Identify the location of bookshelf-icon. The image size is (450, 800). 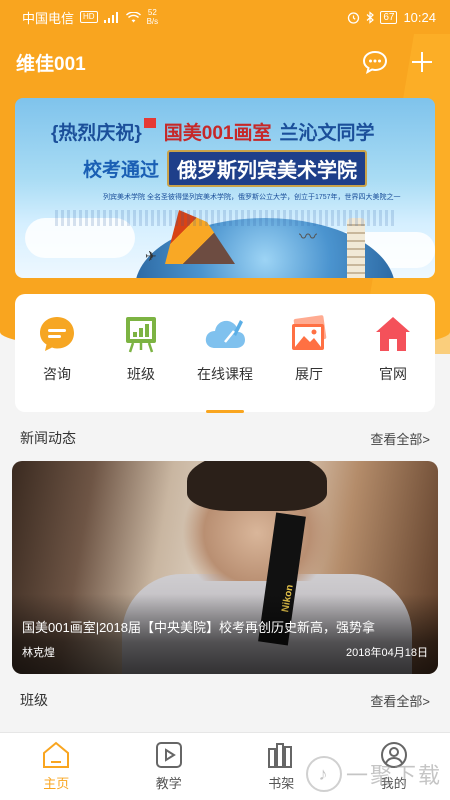
(280, 755).